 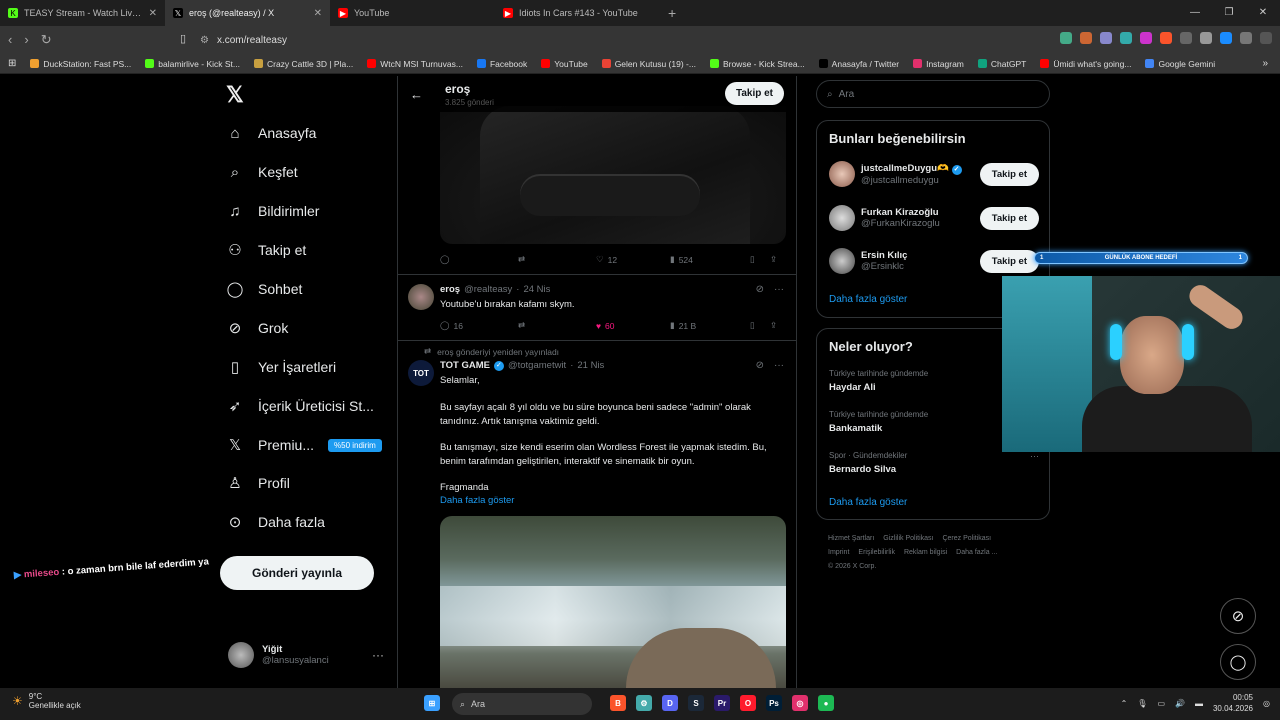 What do you see at coordinates (722, 703) in the screenshot?
I see `premiere-icon: Pr` at bounding box center [722, 703].